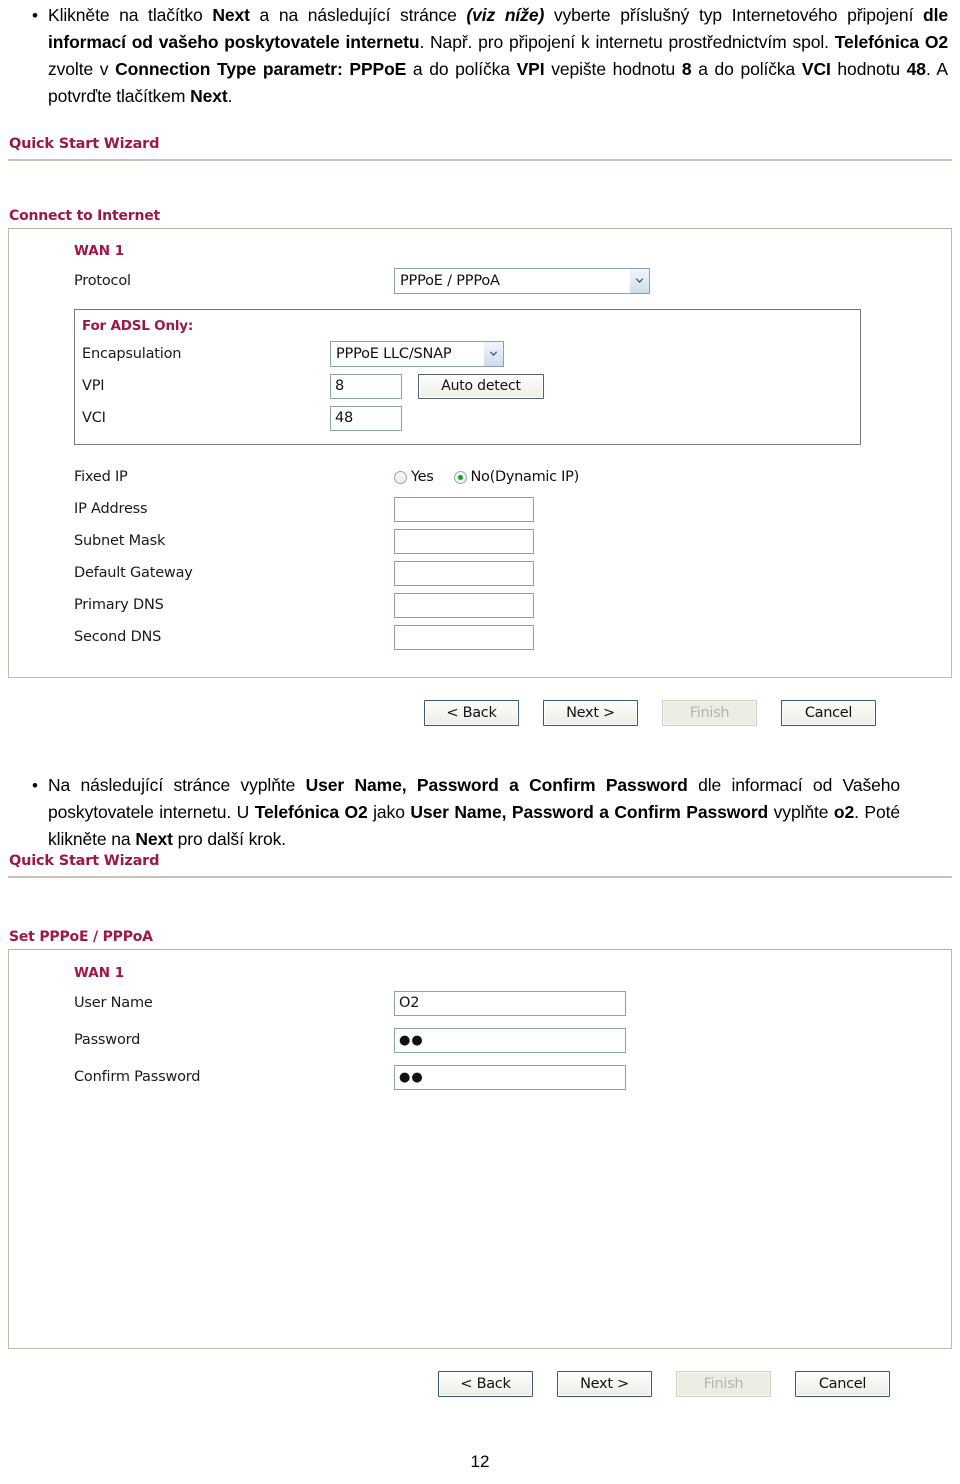 The width and height of the screenshot is (960, 1484). What do you see at coordinates (481, 386) in the screenshot?
I see `auto-detect-button: Auto detect` at bounding box center [481, 386].